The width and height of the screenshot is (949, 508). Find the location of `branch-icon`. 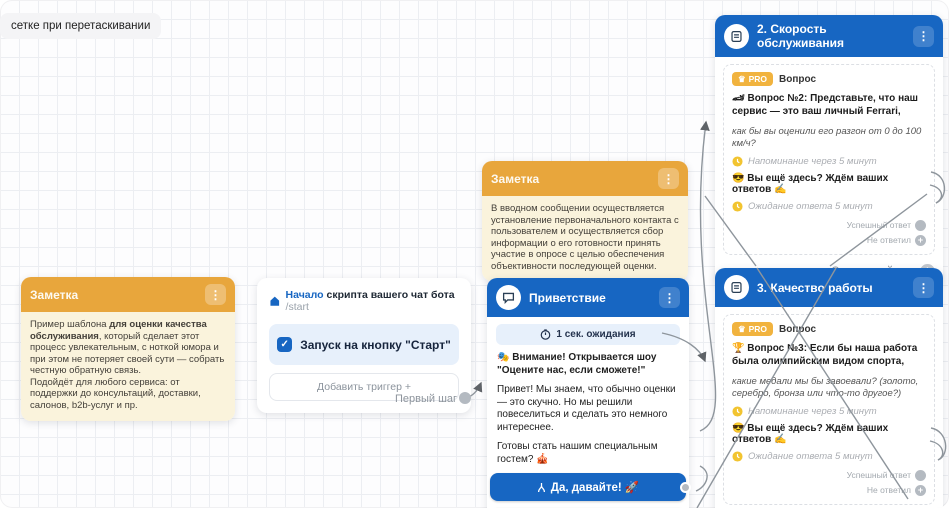

branch-icon is located at coordinates (541, 487).